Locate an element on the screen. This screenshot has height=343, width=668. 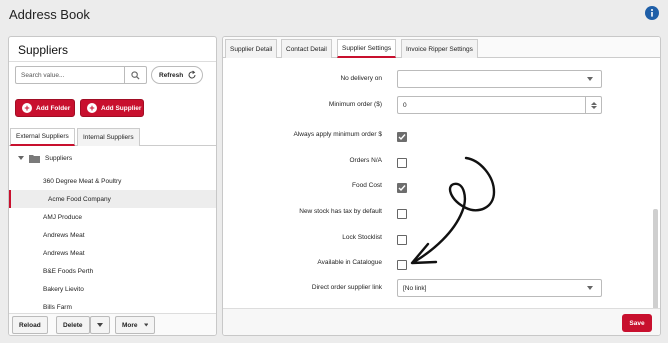
add-folder-label: Add Folder is located at coordinates (53, 108).